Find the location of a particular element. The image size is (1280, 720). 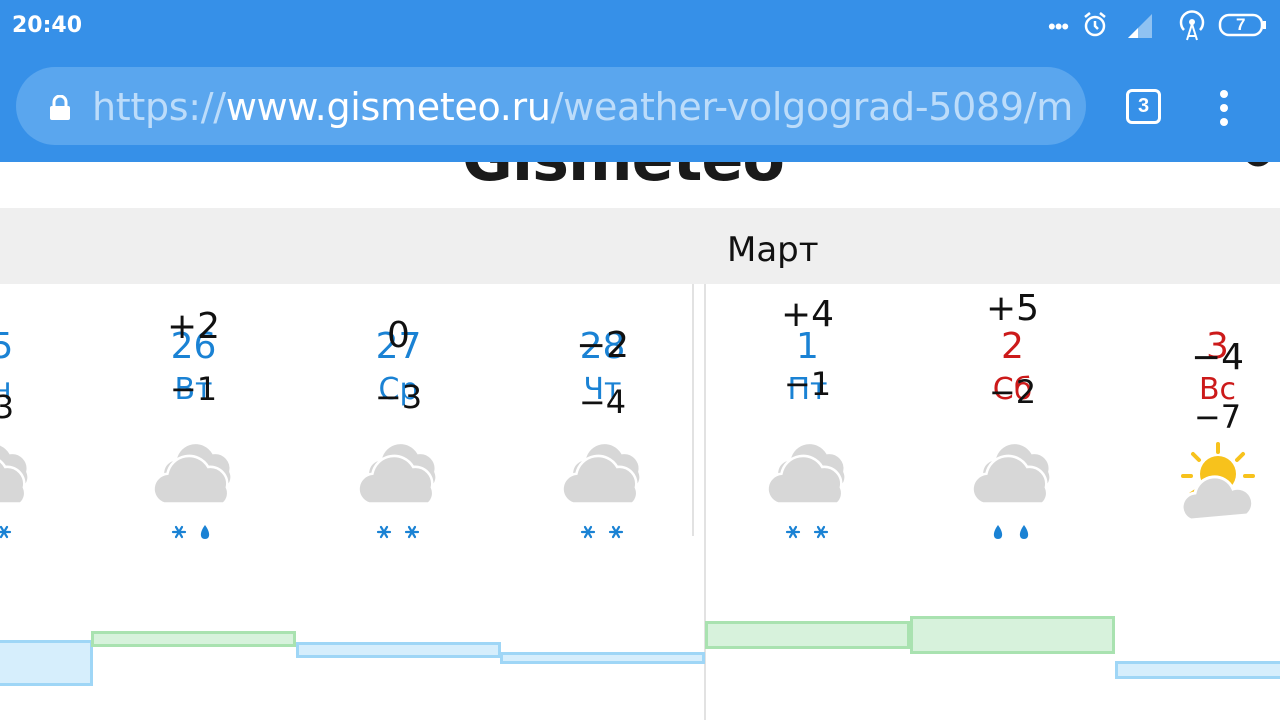

temp-max: +5 is located at coordinates (1012, 308).